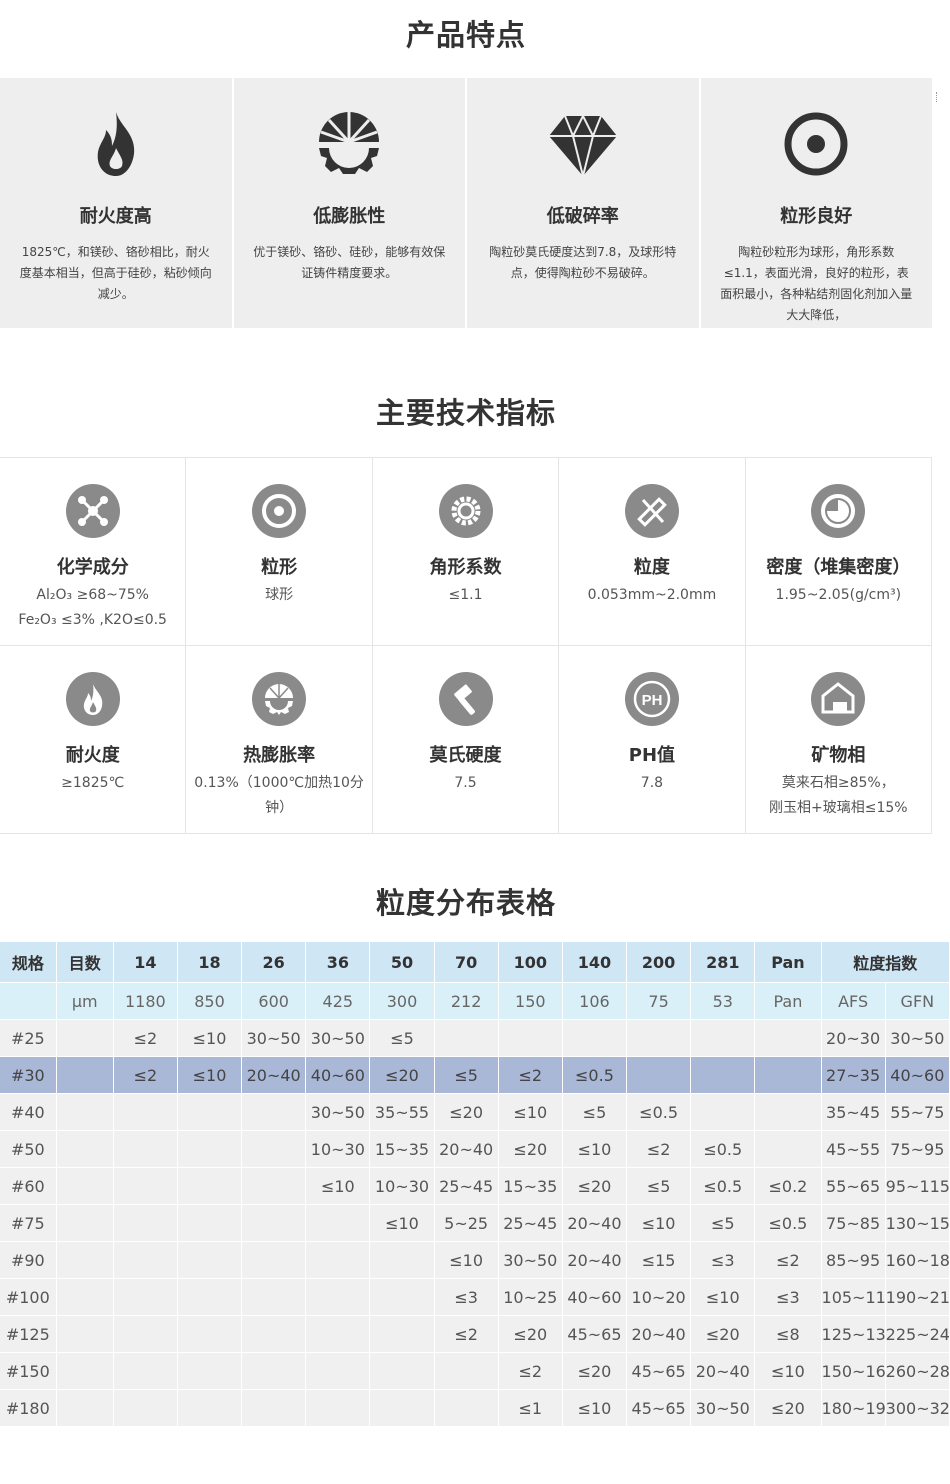  What do you see at coordinates (853, 1408) in the screenshot?
I see `table-cell: 180~190` at bounding box center [853, 1408].